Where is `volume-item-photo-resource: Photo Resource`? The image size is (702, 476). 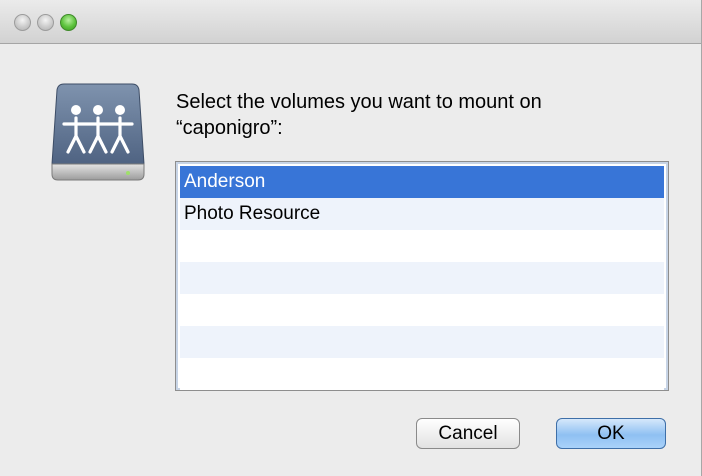
volume-item-photo-resource: Photo Resource is located at coordinates (422, 214).